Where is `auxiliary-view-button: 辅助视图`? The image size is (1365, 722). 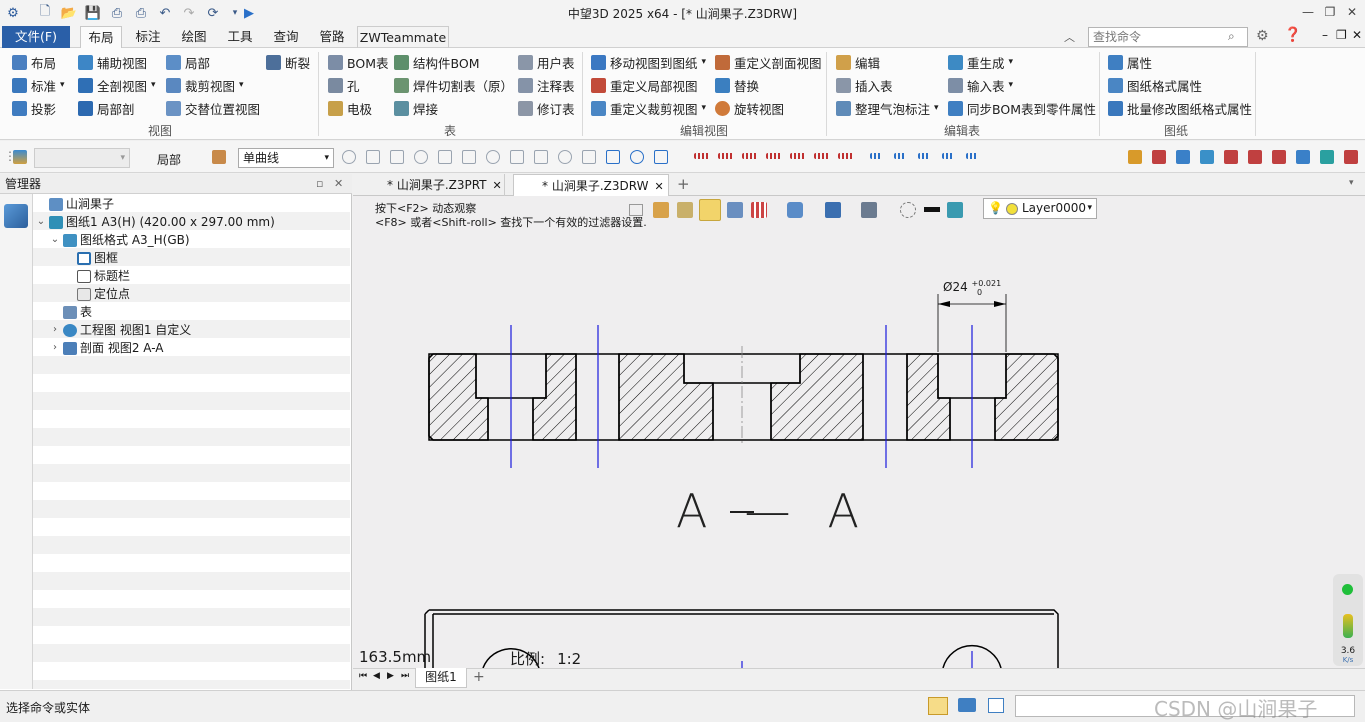
auxiliary-view-button: 辅助视图 is located at coordinates (112, 62).